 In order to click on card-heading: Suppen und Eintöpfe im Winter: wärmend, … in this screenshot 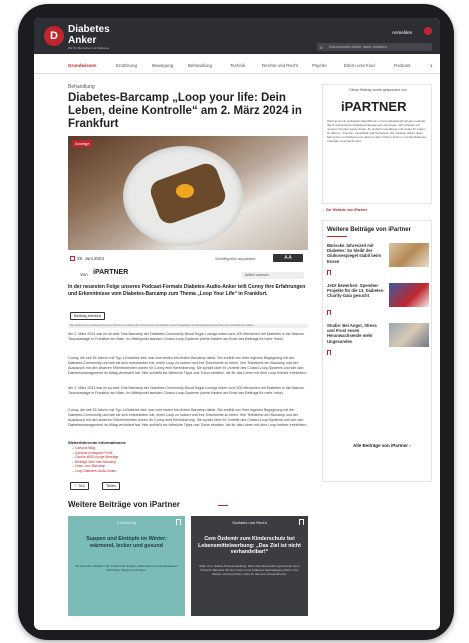, I will do `click(126, 542)`.